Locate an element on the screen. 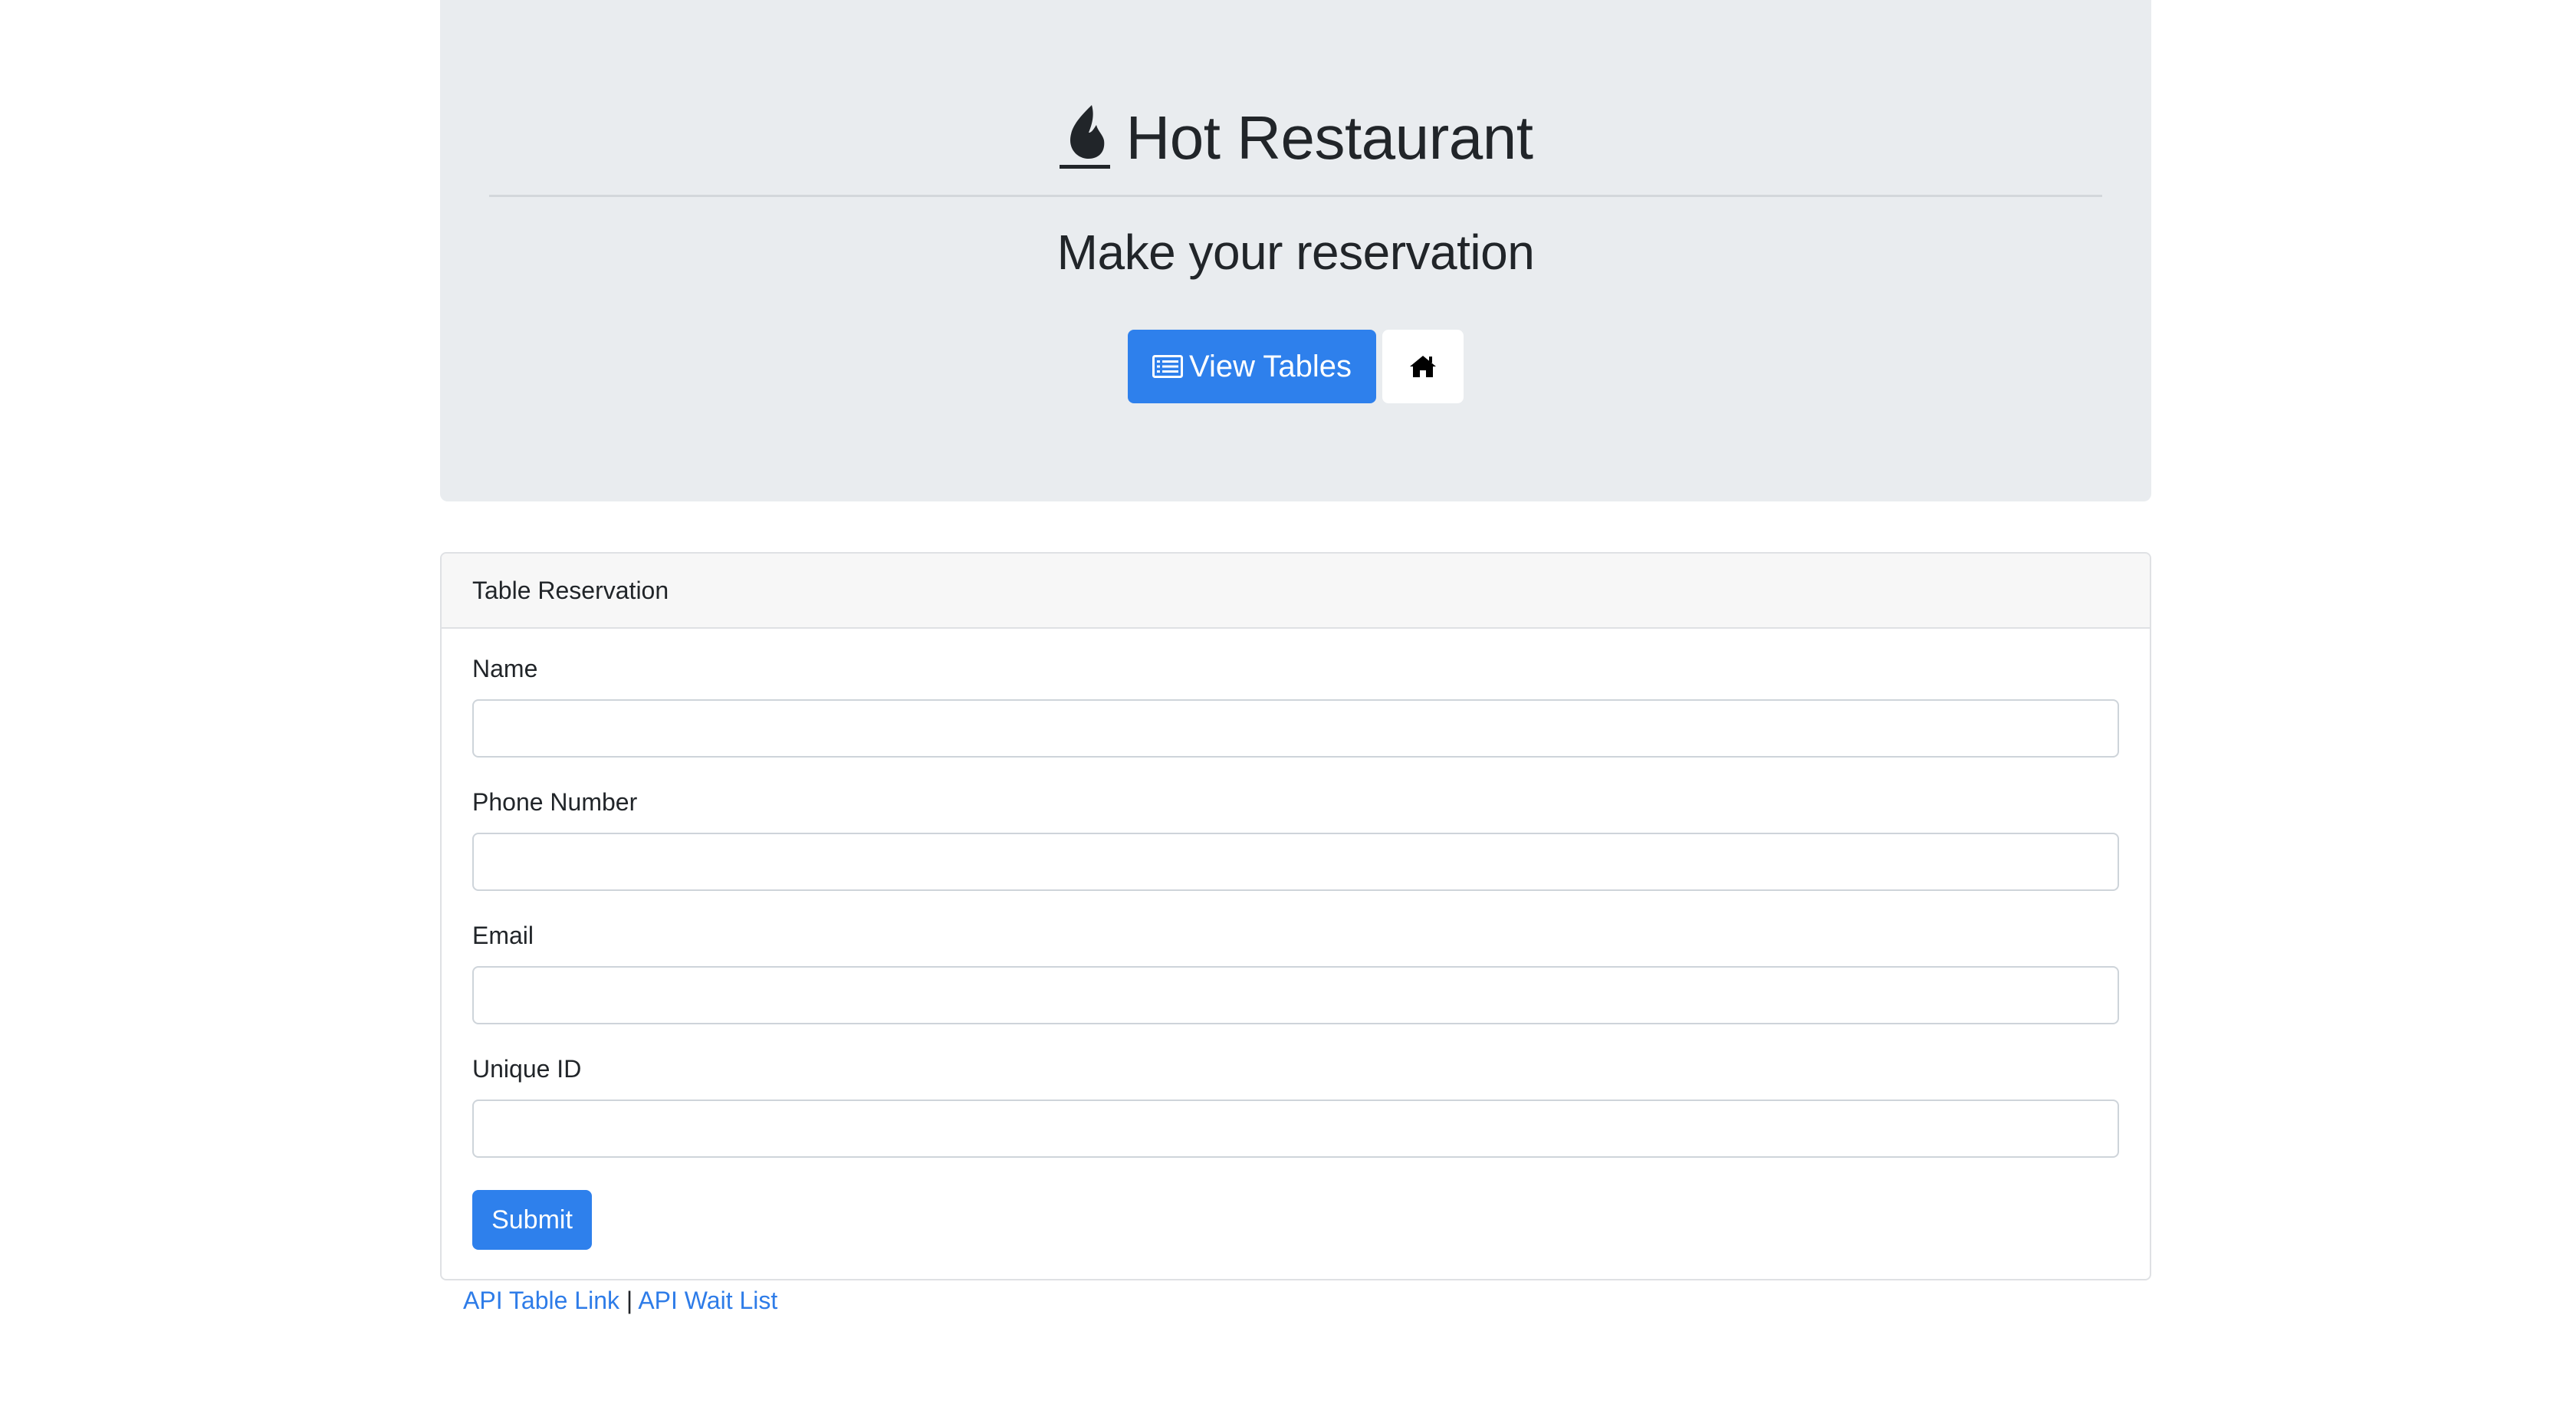 This screenshot has width=2576, height=1420. list-icon is located at coordinates (1167, 366).